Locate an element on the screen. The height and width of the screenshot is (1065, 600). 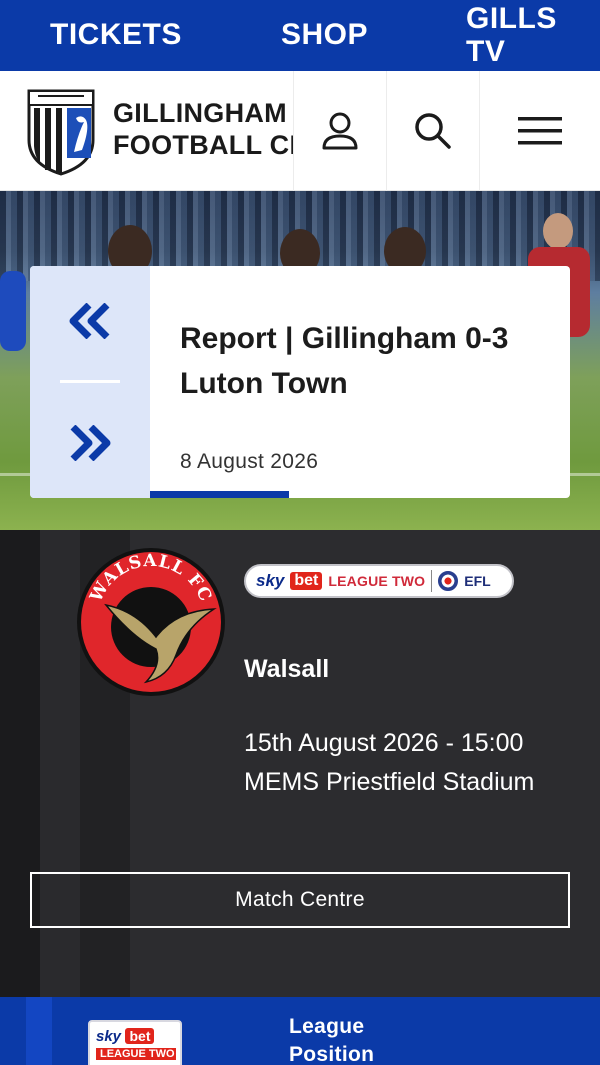
carousel-progress-bar is located at coordinates (219, 494).